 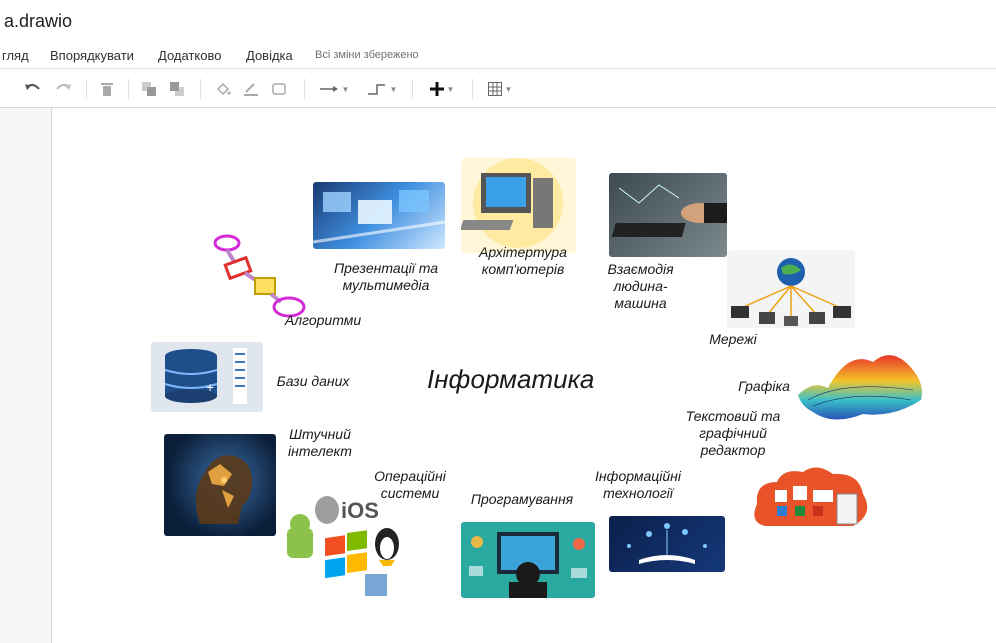 I want to click on undo-button, so click(x=32, y=89).